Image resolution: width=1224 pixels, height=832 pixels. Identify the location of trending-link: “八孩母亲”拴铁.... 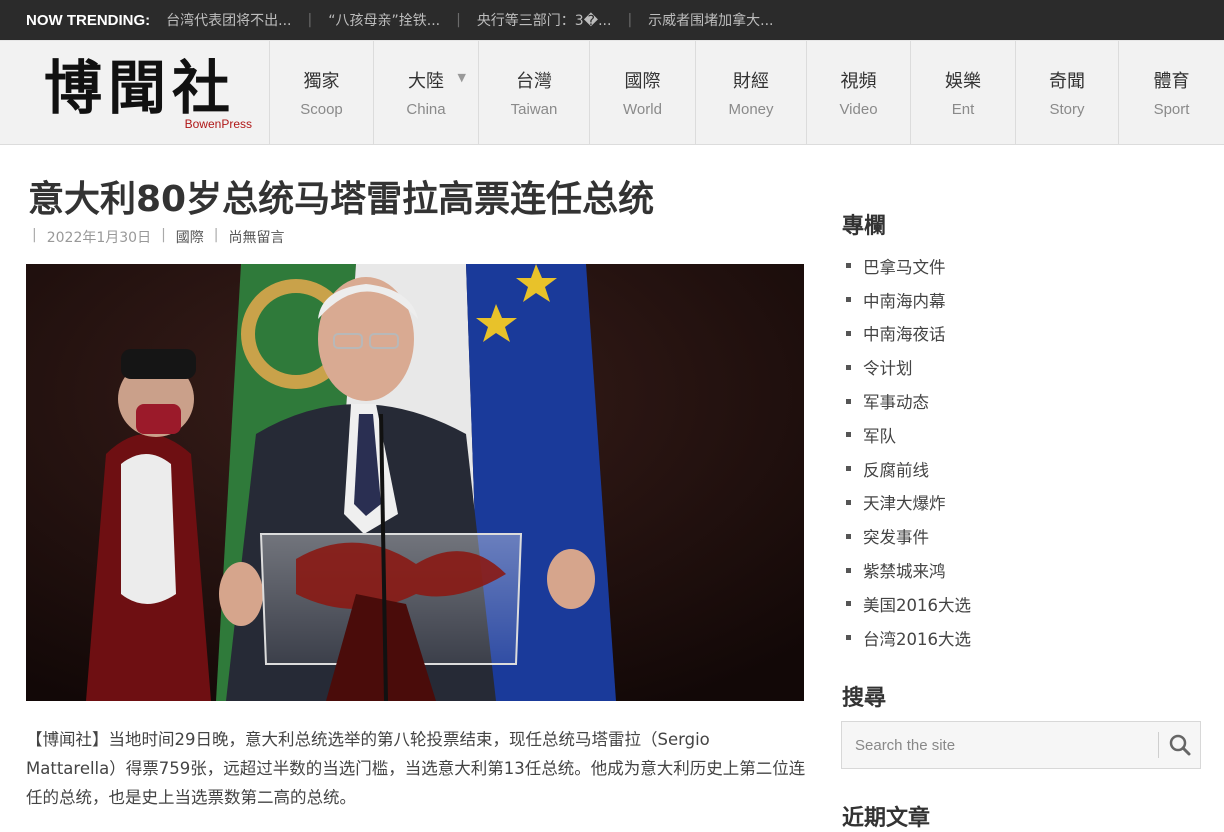
(384, 20).